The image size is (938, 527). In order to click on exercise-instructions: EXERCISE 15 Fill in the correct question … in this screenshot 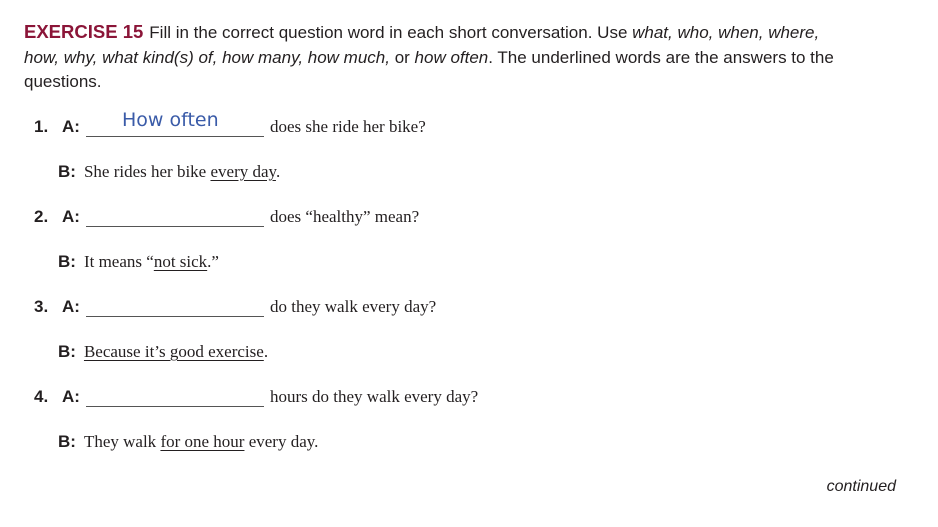, I will do `click(434, 57)`.